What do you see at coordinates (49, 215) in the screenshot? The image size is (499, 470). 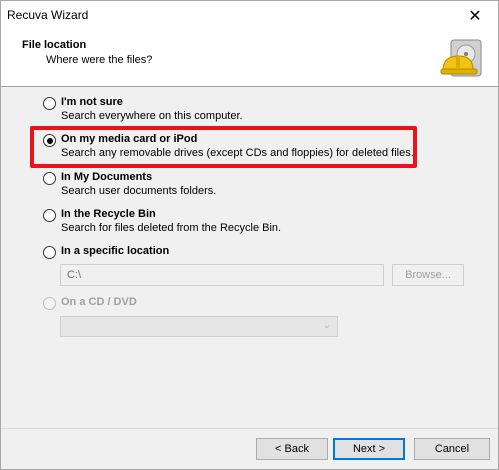 I see `radio-recycle-bin` at bounding box center [49, 215].